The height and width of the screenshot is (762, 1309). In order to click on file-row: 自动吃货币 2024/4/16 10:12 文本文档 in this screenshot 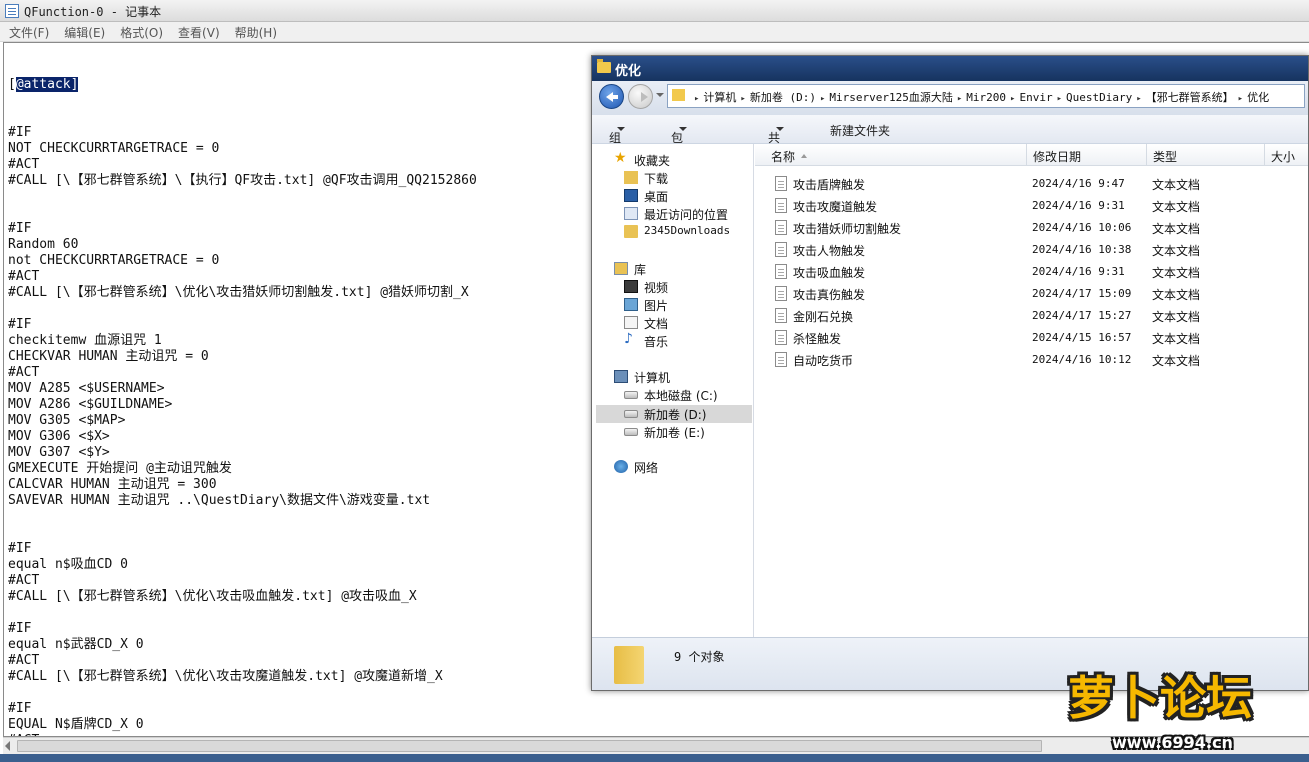, I will do `click(1031, 360)`.